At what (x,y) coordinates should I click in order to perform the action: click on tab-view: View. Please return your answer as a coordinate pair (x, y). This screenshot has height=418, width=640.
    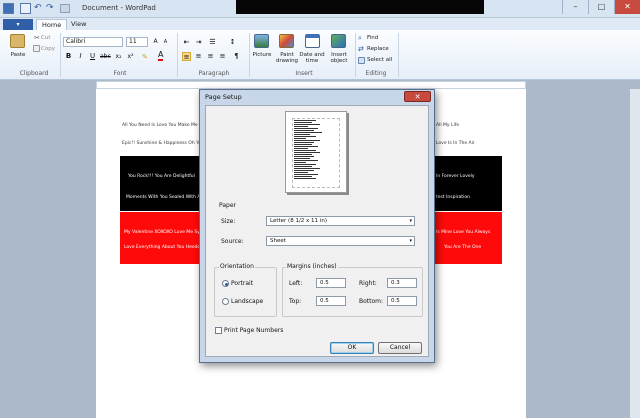
    Looking at the image, I should click on (78, 24).